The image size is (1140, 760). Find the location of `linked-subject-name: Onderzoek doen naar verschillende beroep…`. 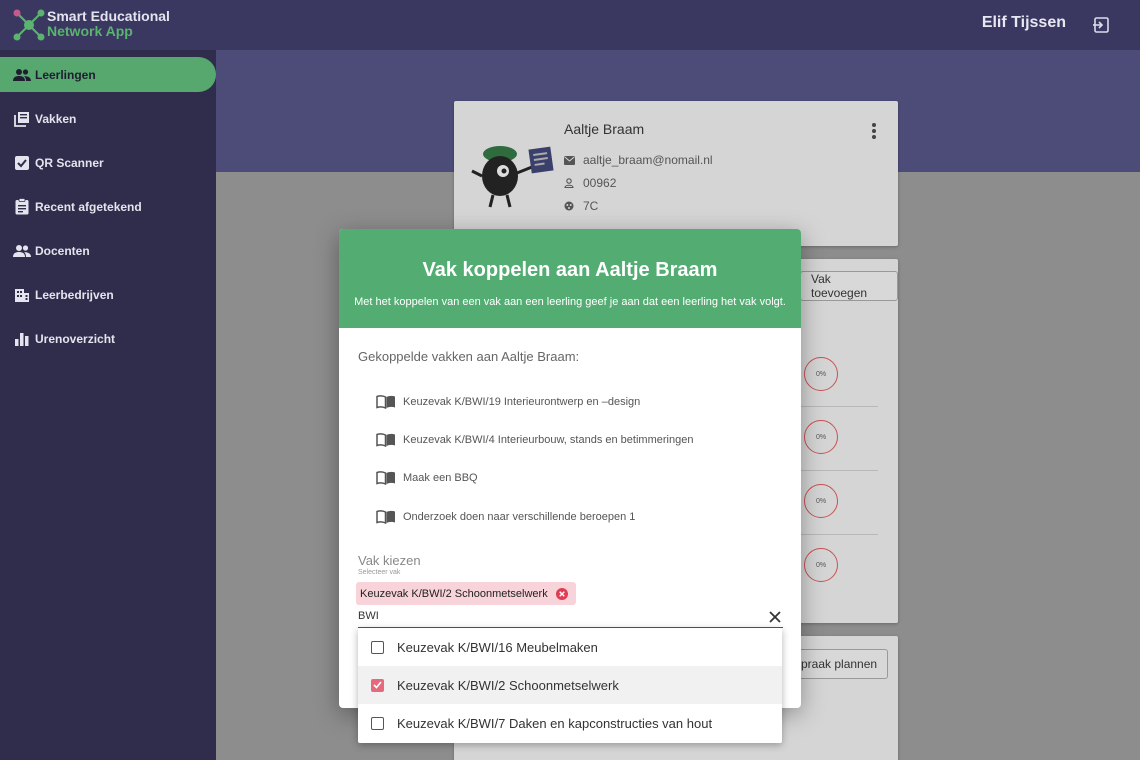

linked-subject-name: Onderzoek doen naar verschillende beroep… is located at coordinates (519, 517).